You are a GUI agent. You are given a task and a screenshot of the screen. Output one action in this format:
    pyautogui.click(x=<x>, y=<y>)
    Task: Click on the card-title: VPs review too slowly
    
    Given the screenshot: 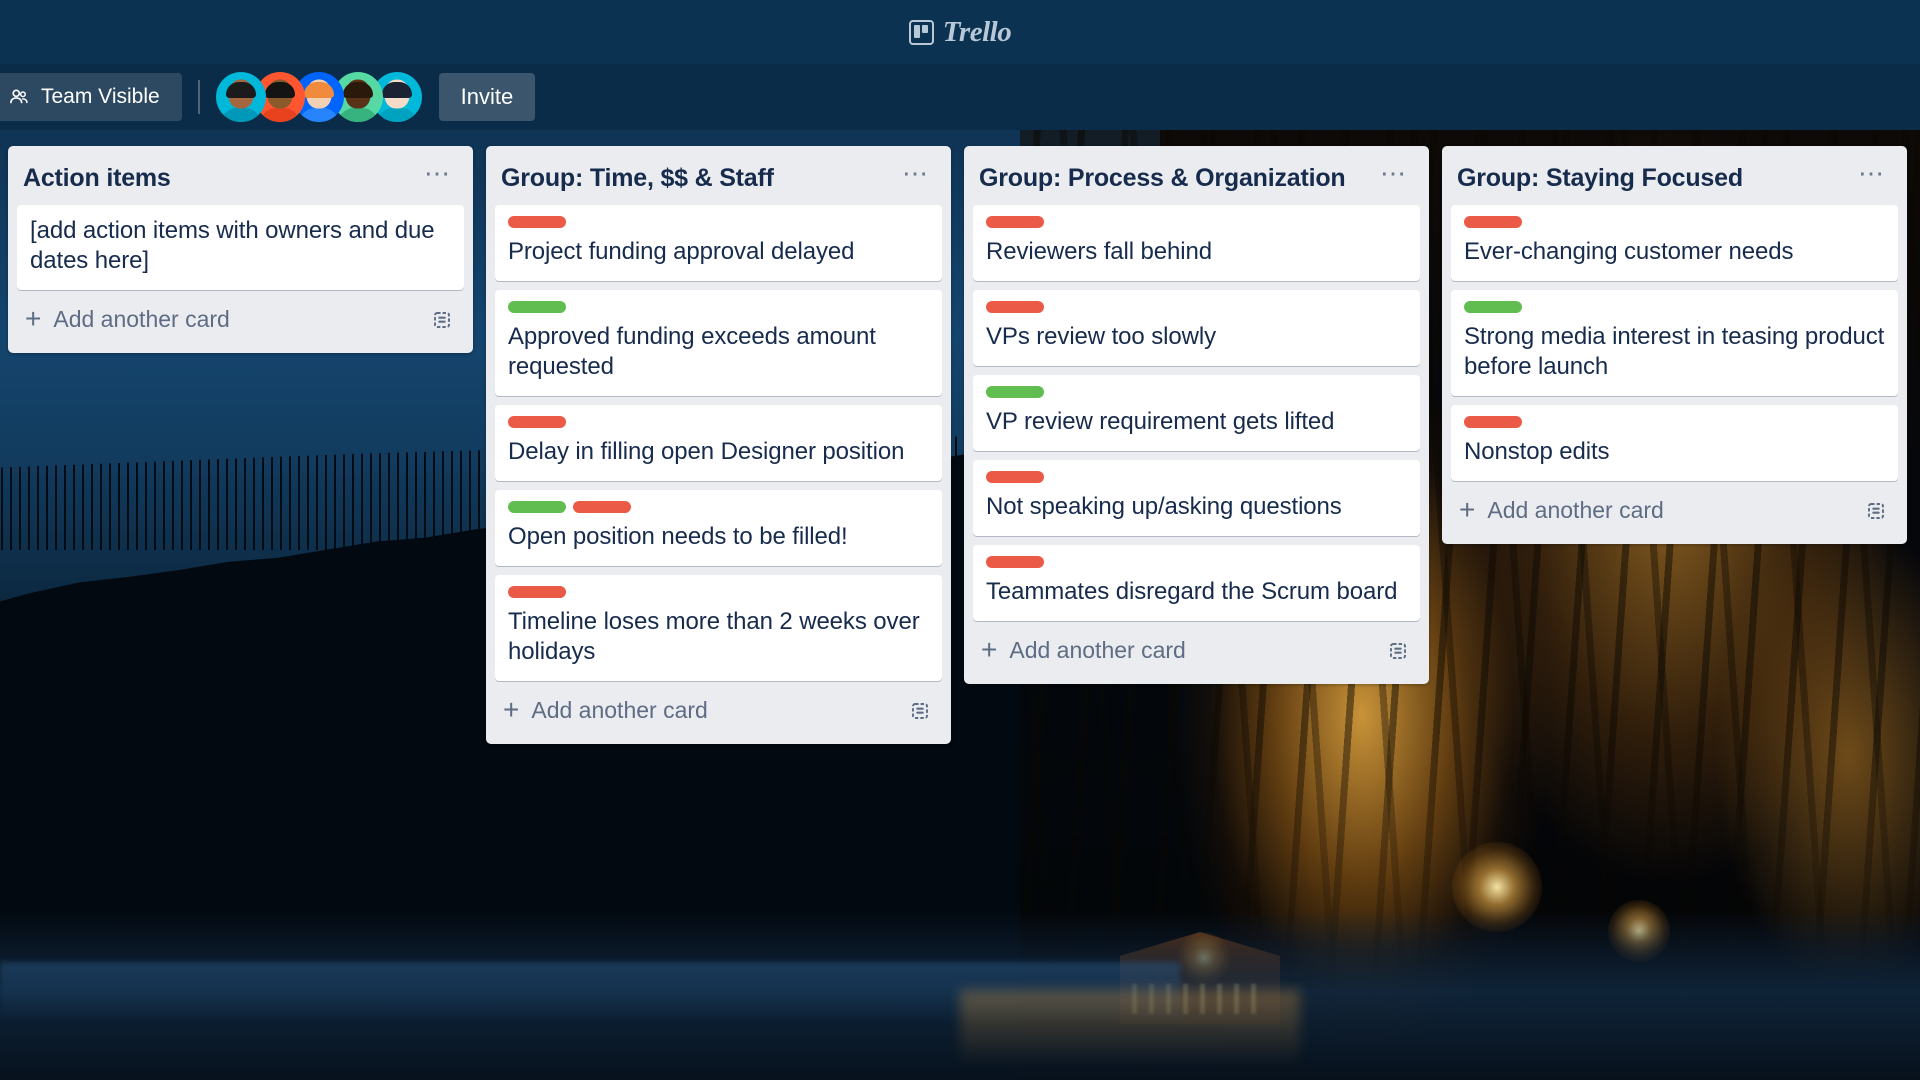 What is the action you would take?
    pyautogui.click(x=1101, y=336)
    